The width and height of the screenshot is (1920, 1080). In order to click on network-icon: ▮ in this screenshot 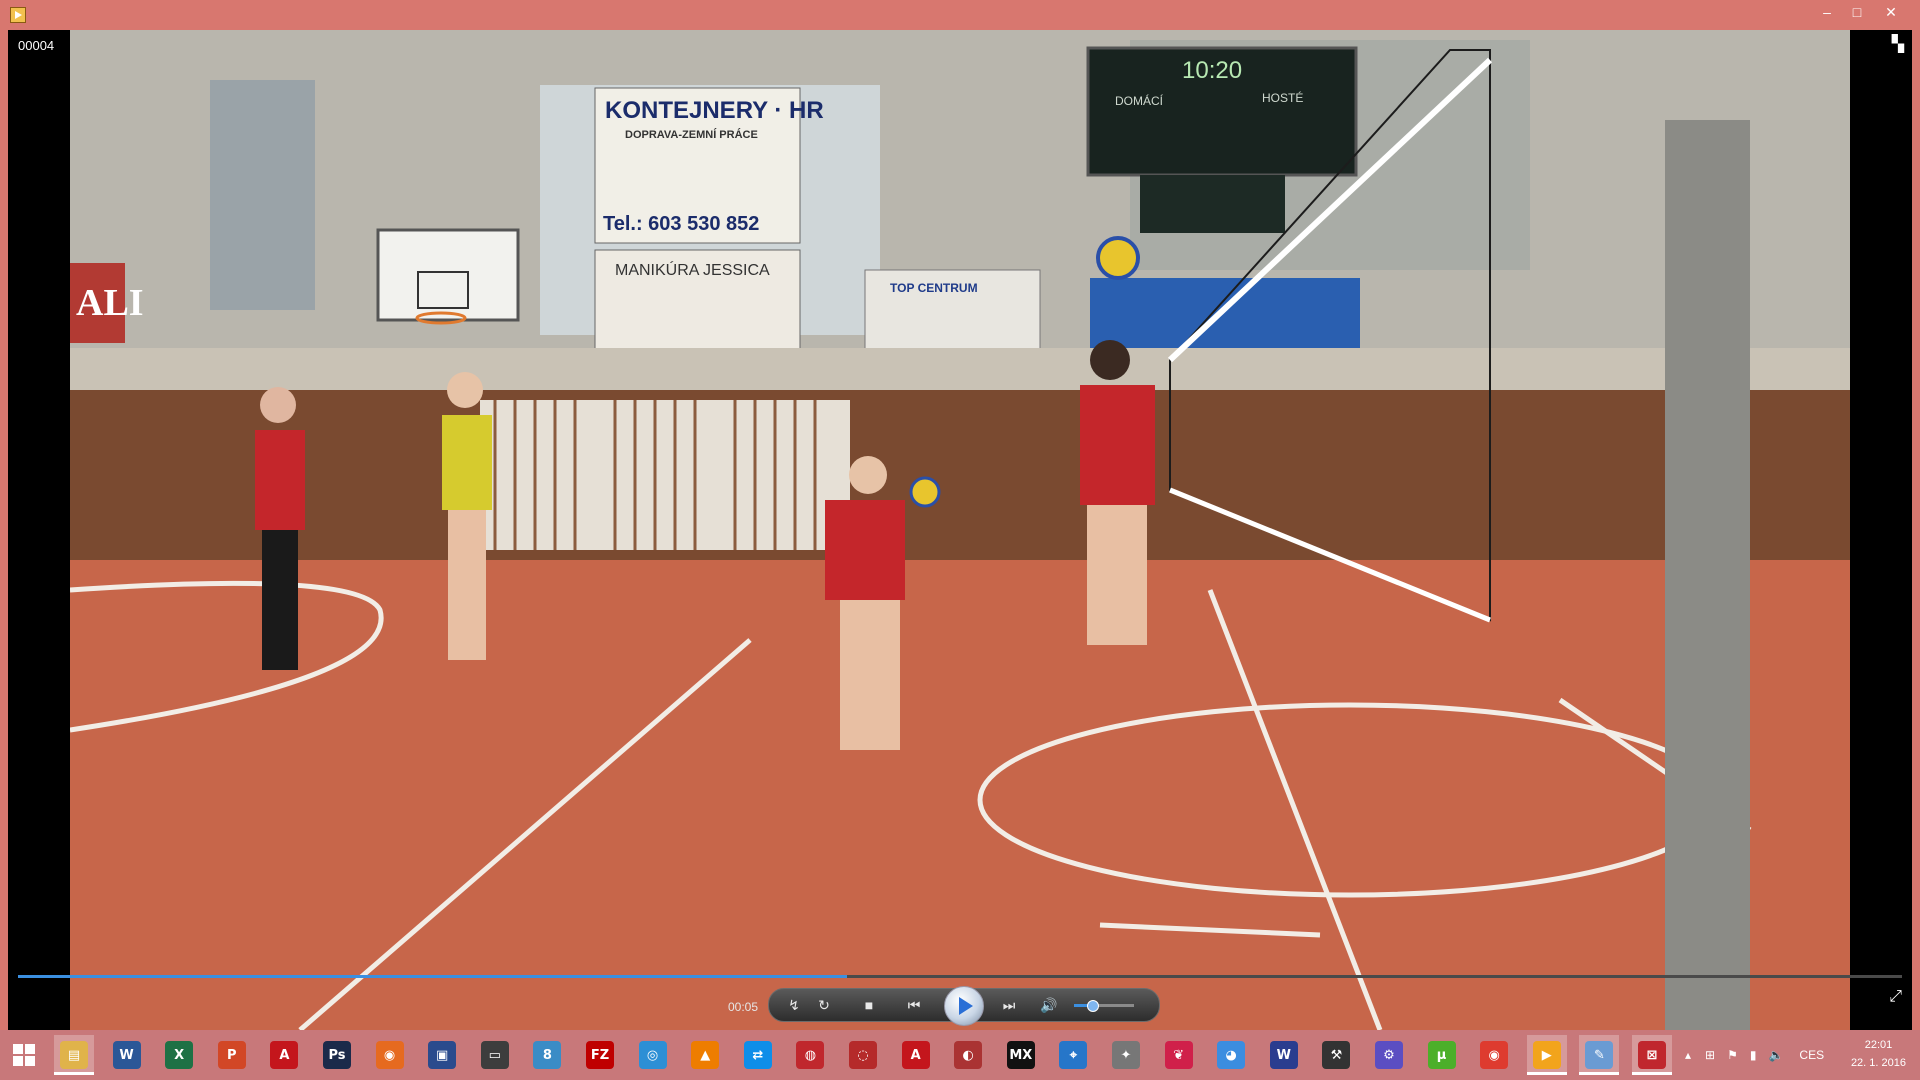, I will do `click(1753, 1055)`.